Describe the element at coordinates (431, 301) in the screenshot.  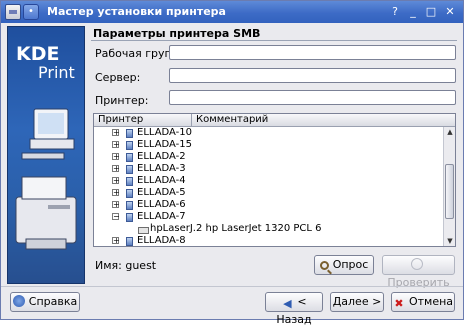
I see `cancel-button-label: Отмена` at that location.